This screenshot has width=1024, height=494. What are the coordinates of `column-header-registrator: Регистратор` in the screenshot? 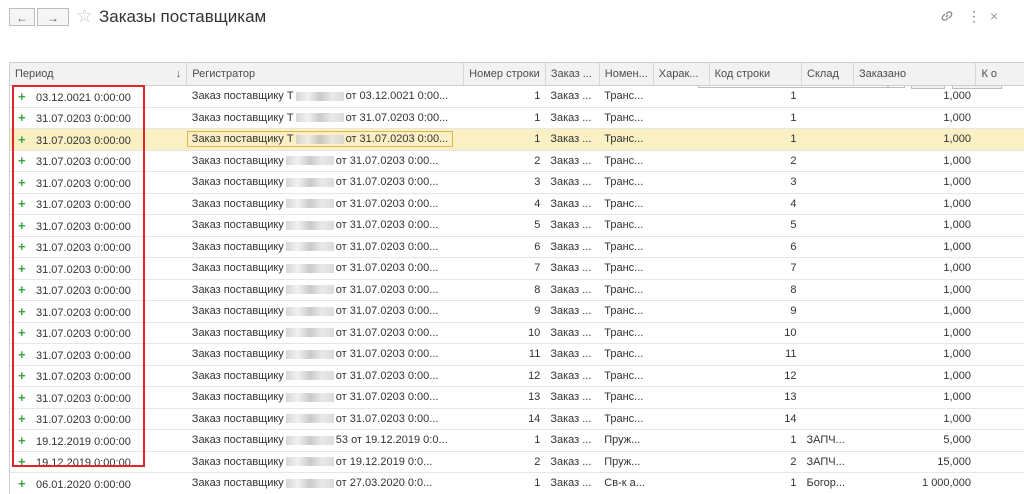 It's located at (325, 74).